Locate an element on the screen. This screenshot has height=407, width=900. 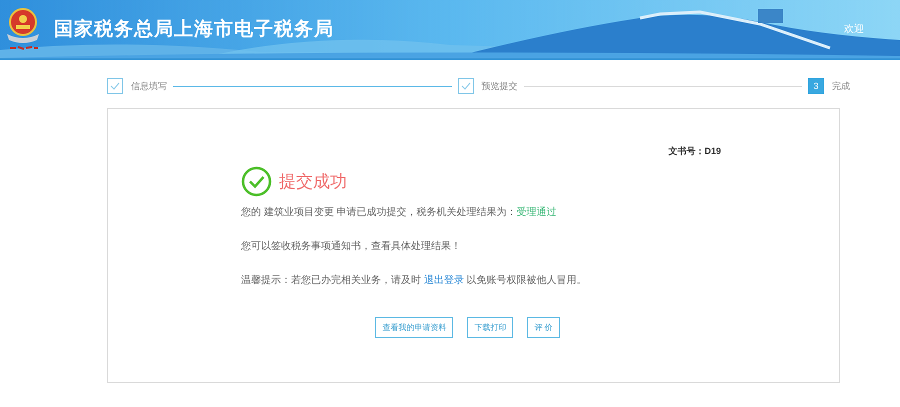
document-number: 文书号：D19 is located at coordinates (694, 151).